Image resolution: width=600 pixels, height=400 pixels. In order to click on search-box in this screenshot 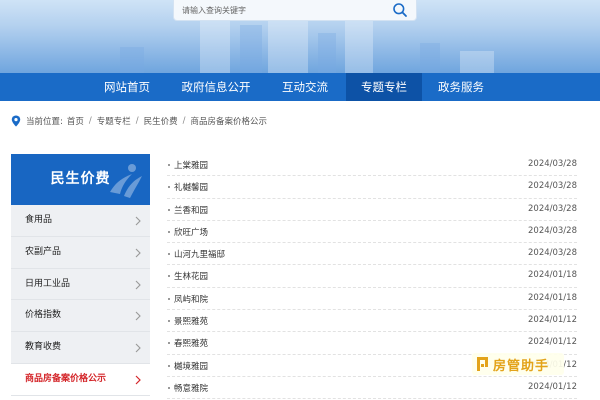, I will do `click(295, 10)`.